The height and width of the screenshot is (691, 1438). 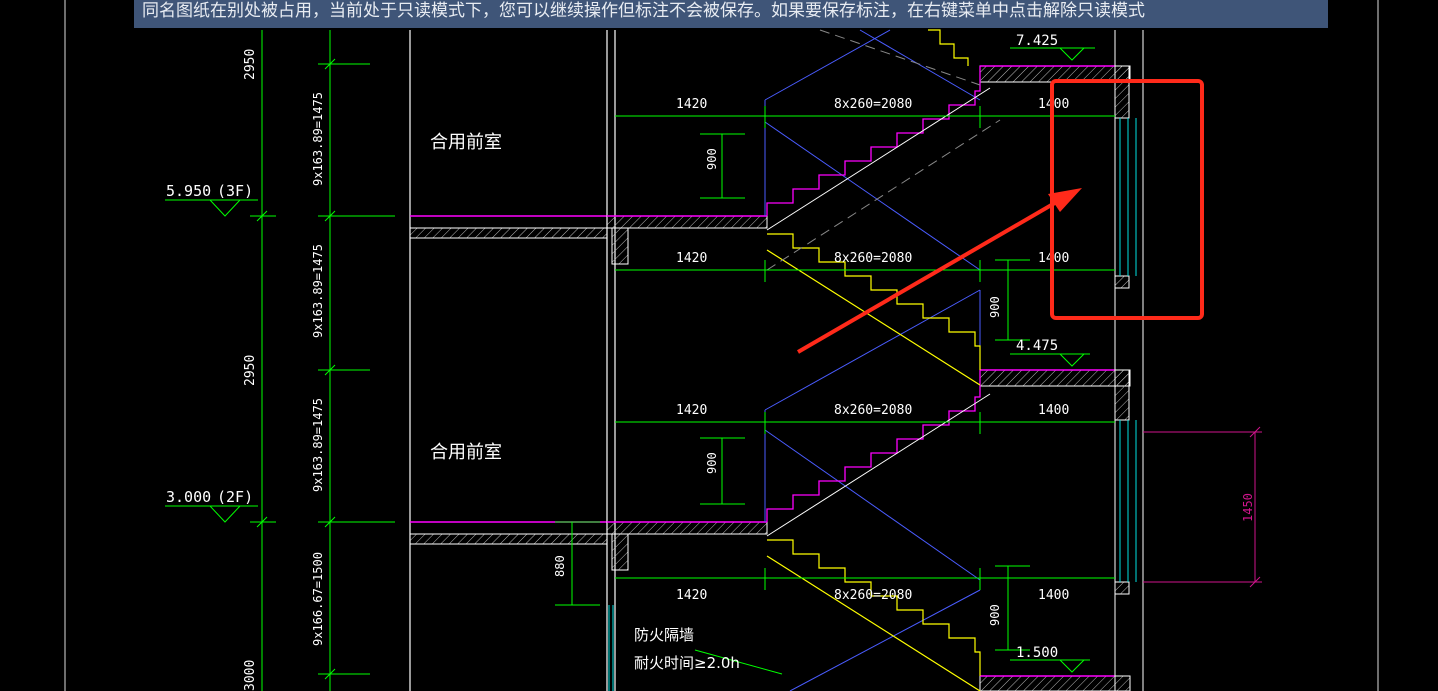 What do you see at coordinates (687, 663) in the screenshot?
I see `firewall-rating: 耐火时间≥2.0h` at bounding box center [687, 663].